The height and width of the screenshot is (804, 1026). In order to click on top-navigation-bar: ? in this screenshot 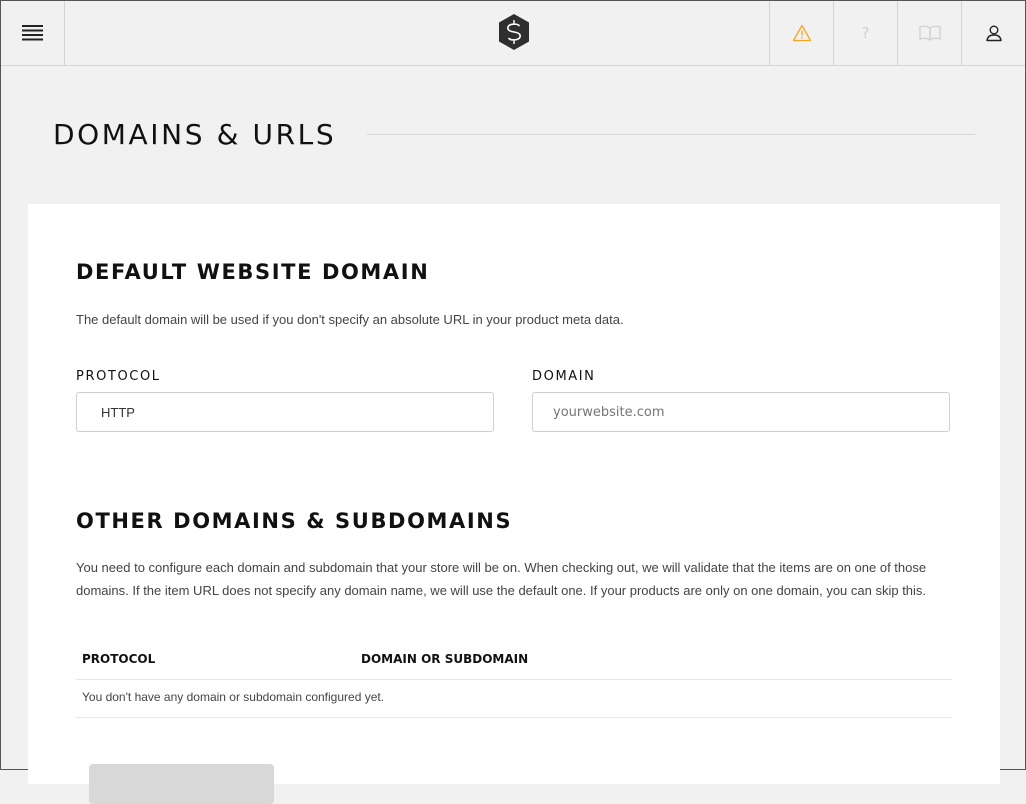, I will do `click(513, 33)`.